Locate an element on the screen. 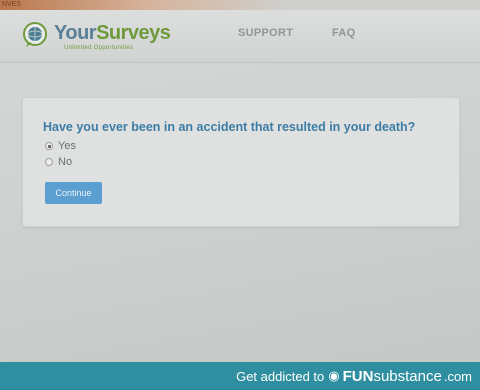 This screenshot has width=480, height=390. nav-faq-link: FAQ is located at coordinates (344, 33).